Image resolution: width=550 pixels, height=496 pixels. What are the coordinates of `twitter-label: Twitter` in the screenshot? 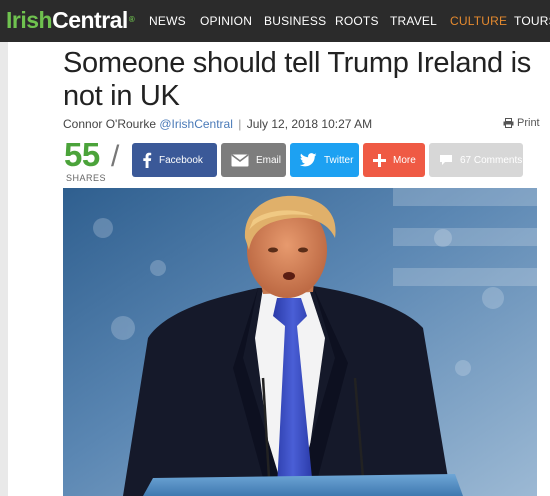 It's located at (339, 160).